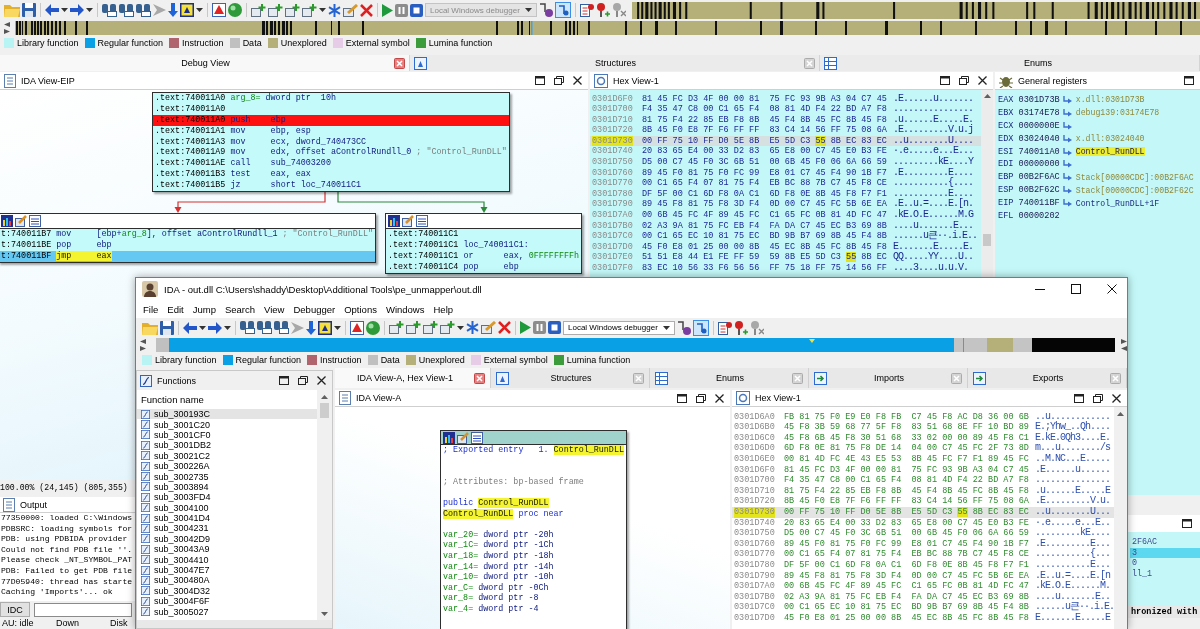 Image resolution: width=1200 pixels, height=629 pixels. I want to click on register-value: 00B2F6AC, so click(1039, 177).